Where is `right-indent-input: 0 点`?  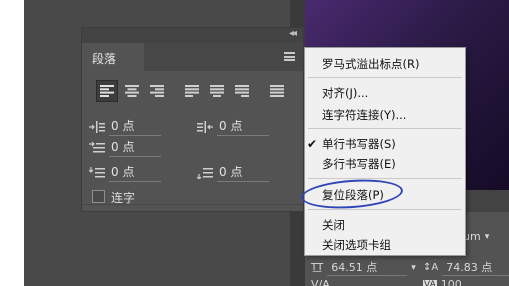
right-indent-input: 0 点 is located at coordinates (243, 126).